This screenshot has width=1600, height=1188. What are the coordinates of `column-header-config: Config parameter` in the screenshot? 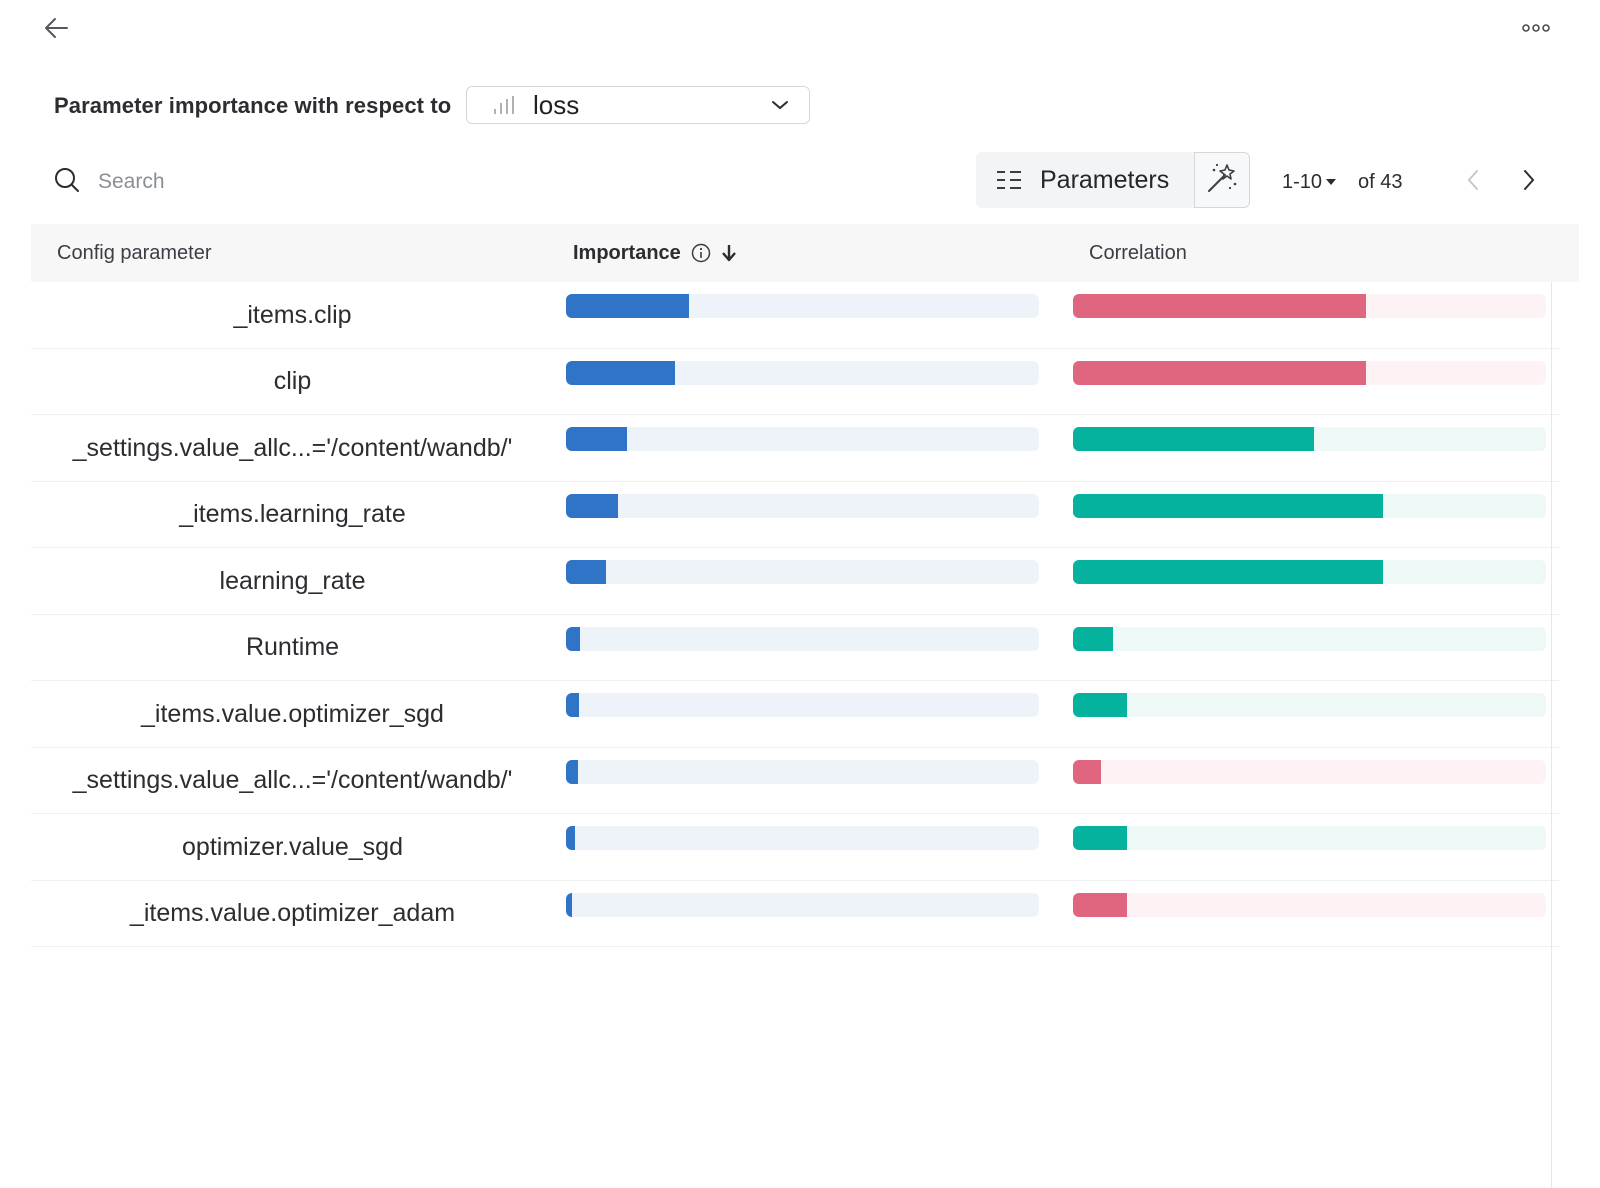 It's located at (134, 253).